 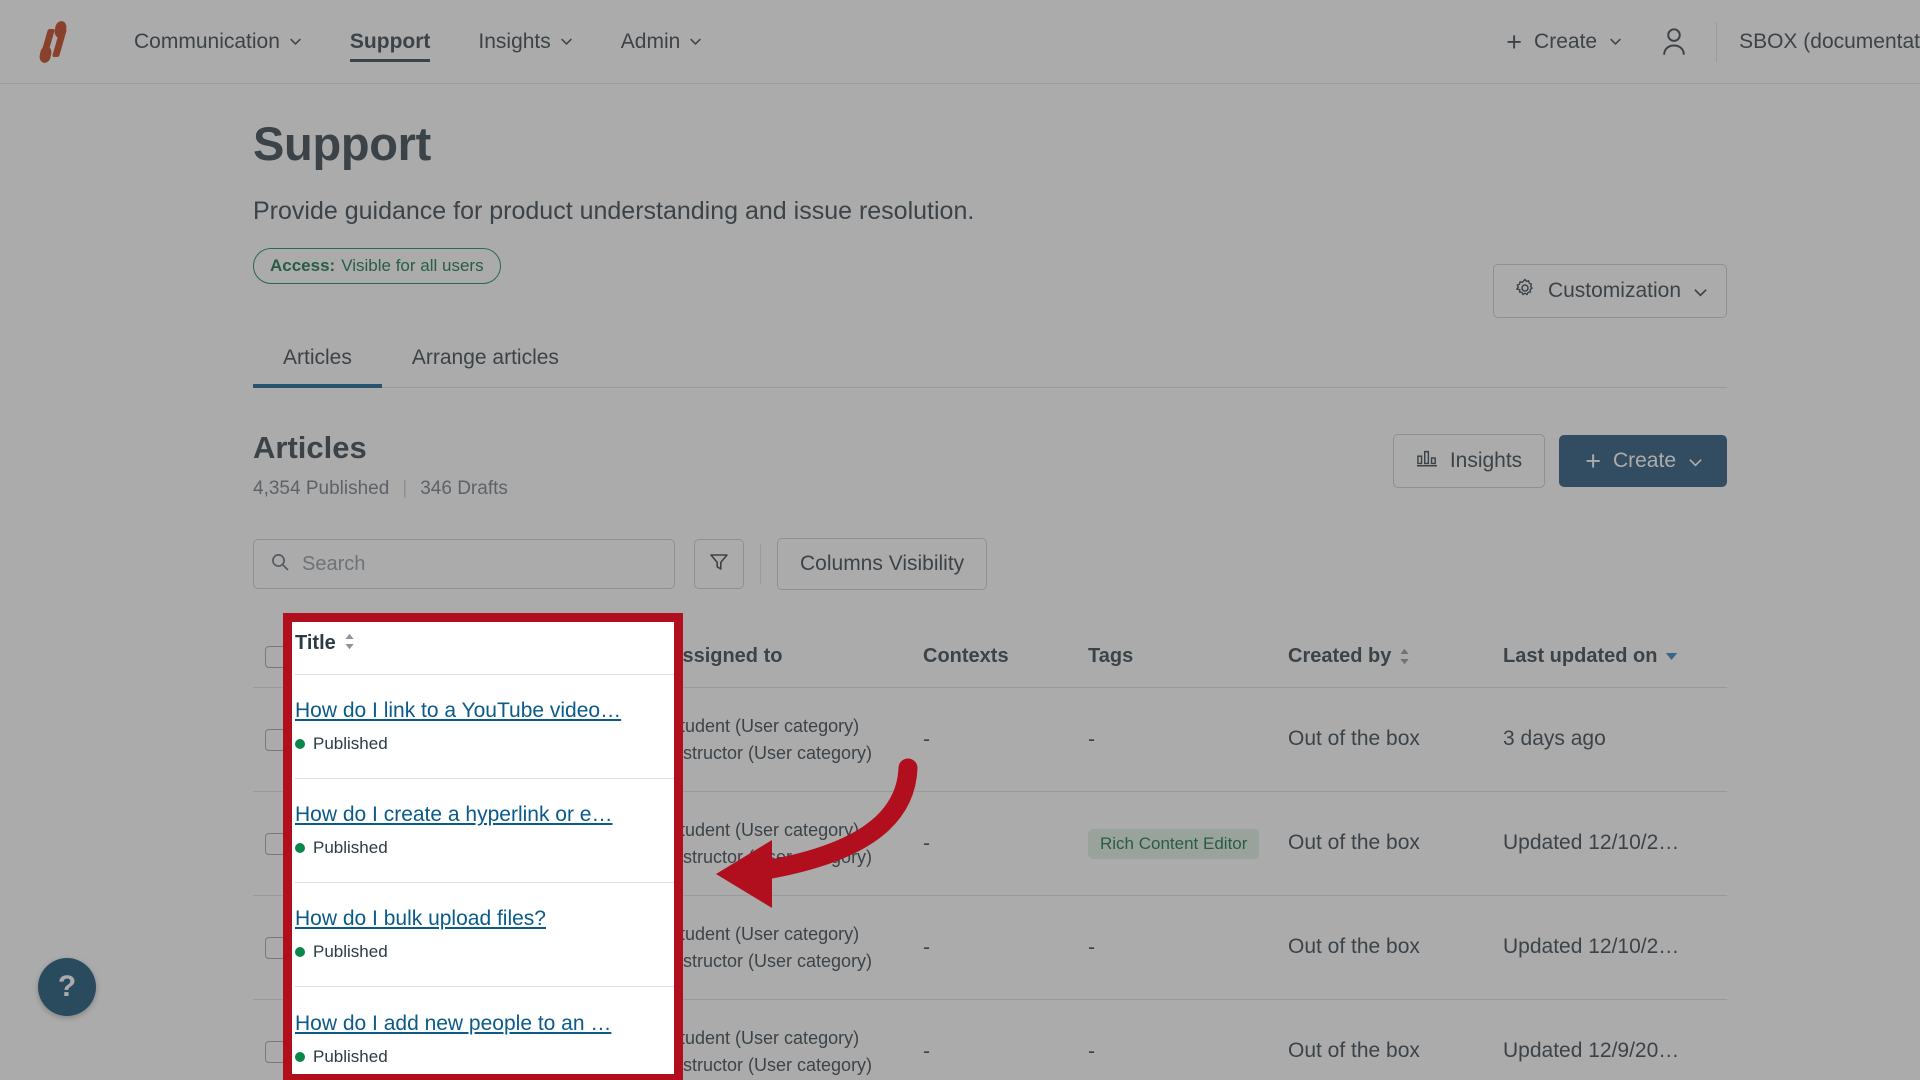 I want to click on toolbar-divider, so click(x=760, y=564).